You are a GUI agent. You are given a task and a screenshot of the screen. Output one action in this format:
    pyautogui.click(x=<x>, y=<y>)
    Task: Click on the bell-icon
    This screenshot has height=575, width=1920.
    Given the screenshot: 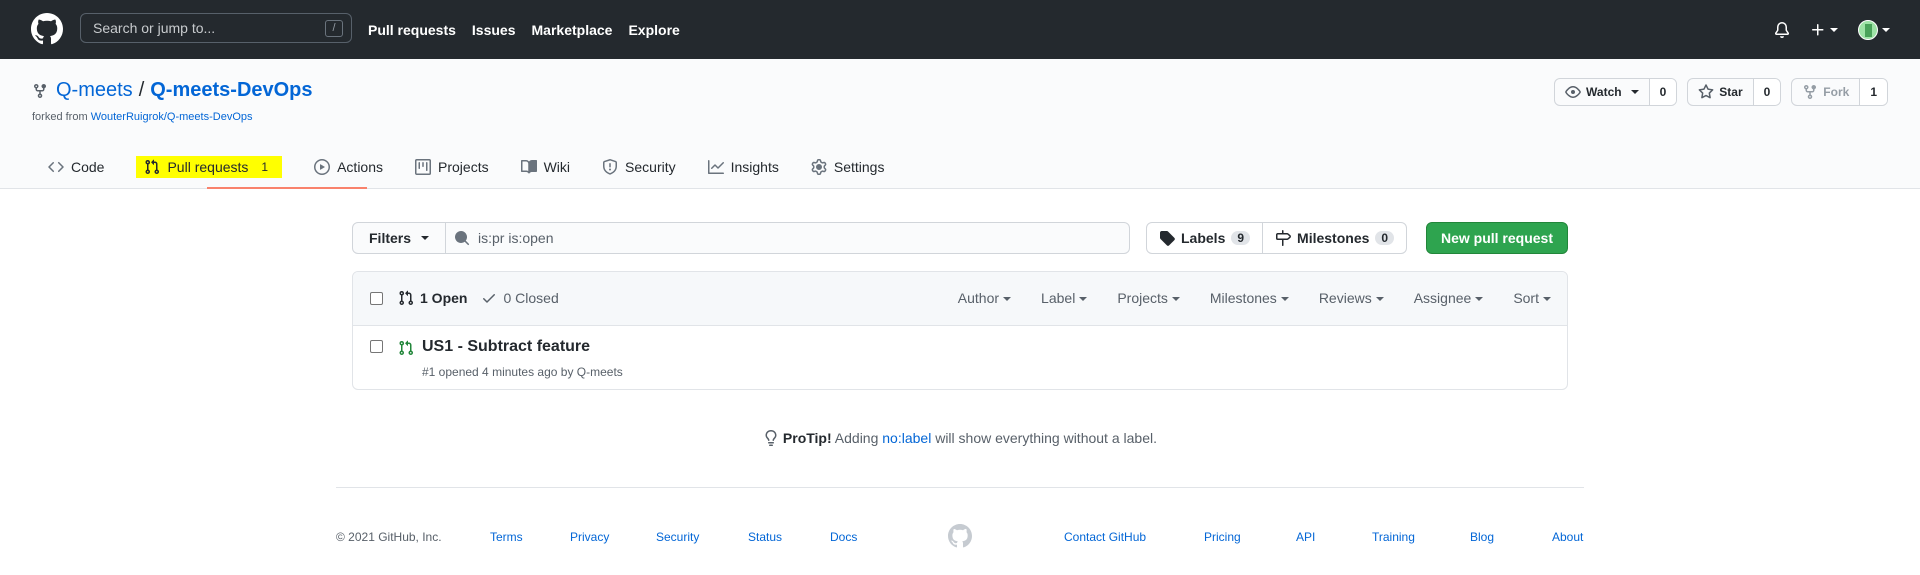 What is the action you would take?
    pyautogui.click(x=1782, y=29)
    